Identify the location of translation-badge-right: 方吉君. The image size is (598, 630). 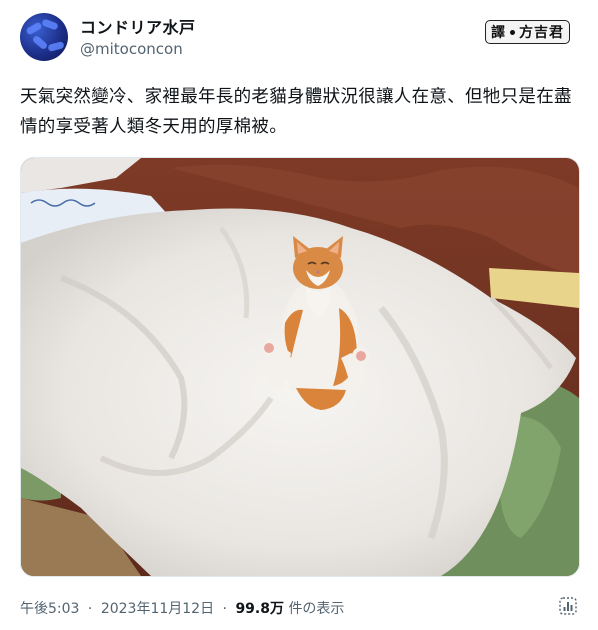
(541, 33).